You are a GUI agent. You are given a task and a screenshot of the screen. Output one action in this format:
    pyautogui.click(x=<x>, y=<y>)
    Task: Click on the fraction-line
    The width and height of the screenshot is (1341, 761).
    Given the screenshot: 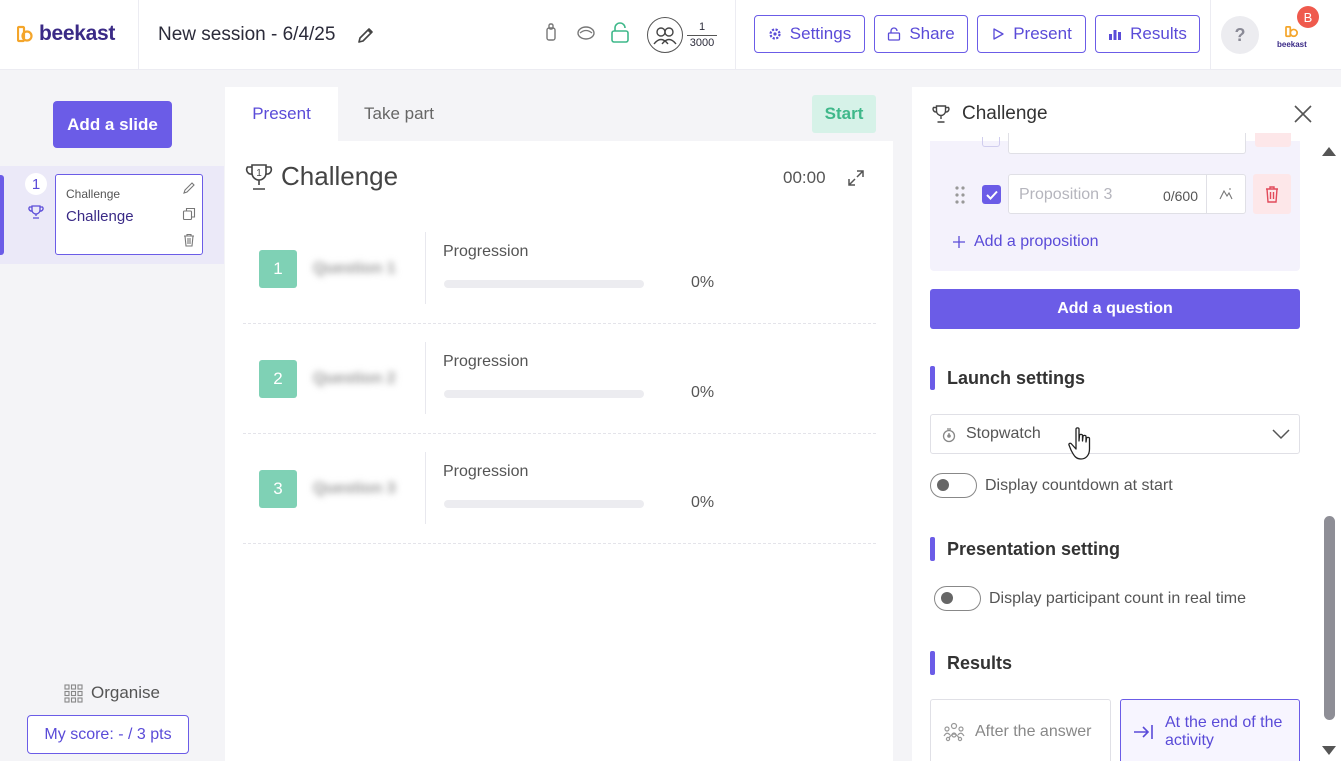 What is the action you would take?
    pyautogui.click(x=702, y=35)
    